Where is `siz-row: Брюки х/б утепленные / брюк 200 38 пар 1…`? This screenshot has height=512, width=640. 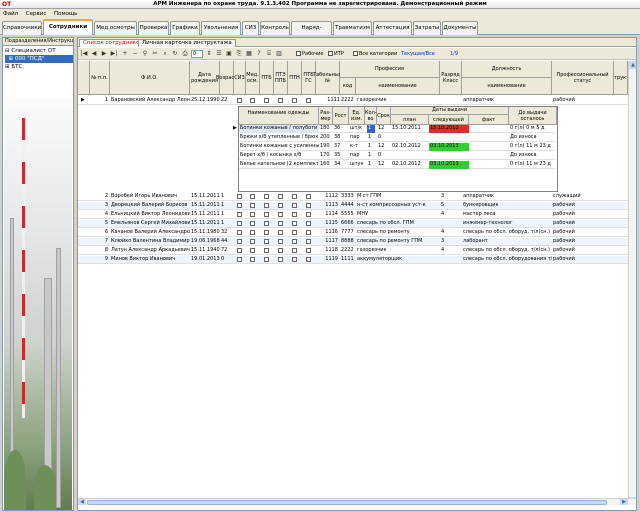 siz-row: Брюки х/б утепленные / брюк 200 38 пар 1… is located at coordinates (397, 138).